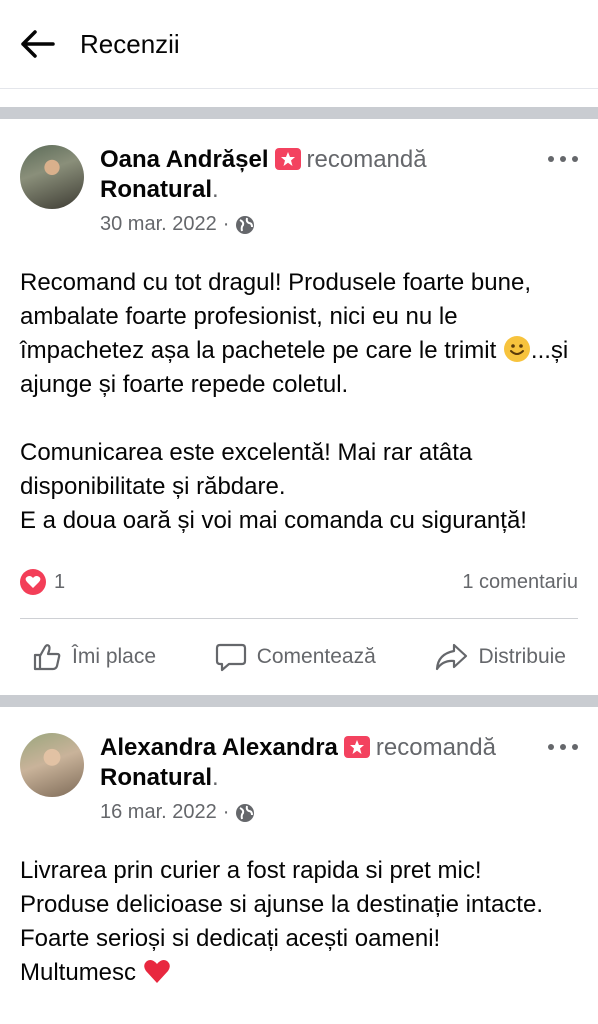 Image resolution: width=598 pixels, height=1024 pixels. What do you see at coordinates (94, 657) in the screenshot?
I see `like-button: Îmi place` at bounding box center [94, 657].